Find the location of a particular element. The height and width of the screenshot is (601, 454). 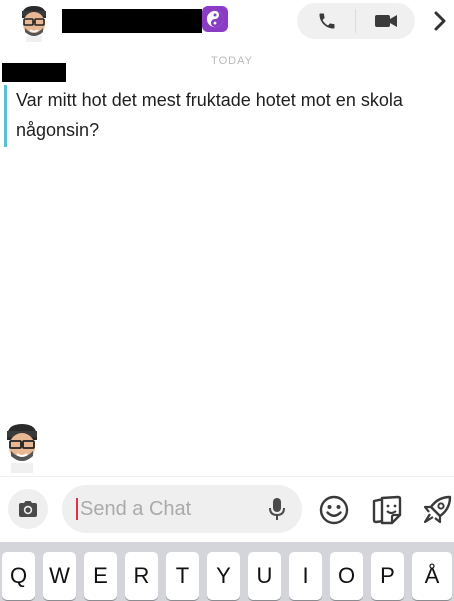

camera-button is located at coordinates (28, 509).